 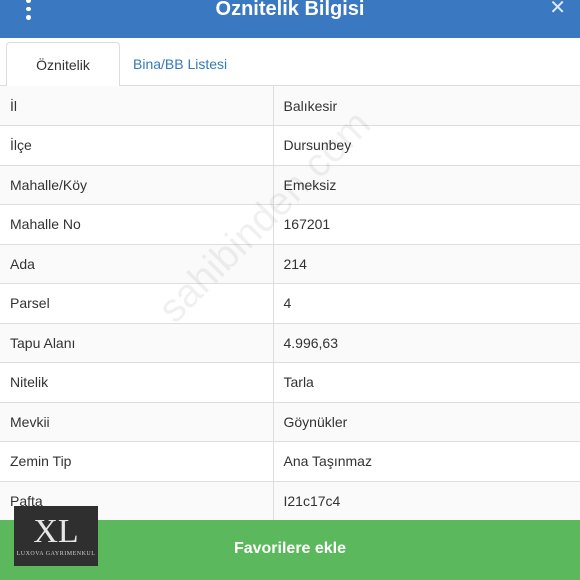 I want to click on row-value: Göynükler, so click(x=426, y=422).